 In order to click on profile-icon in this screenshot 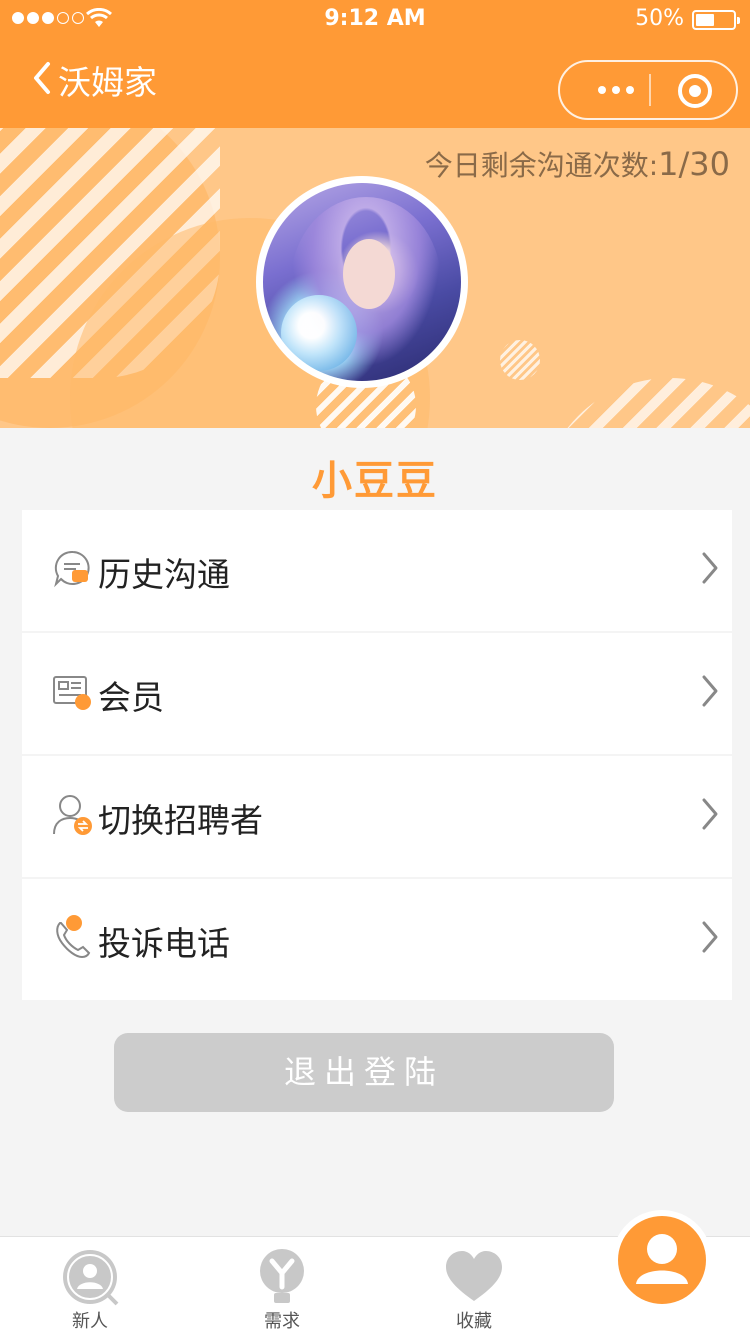, I will do `click(662, 1259)`.